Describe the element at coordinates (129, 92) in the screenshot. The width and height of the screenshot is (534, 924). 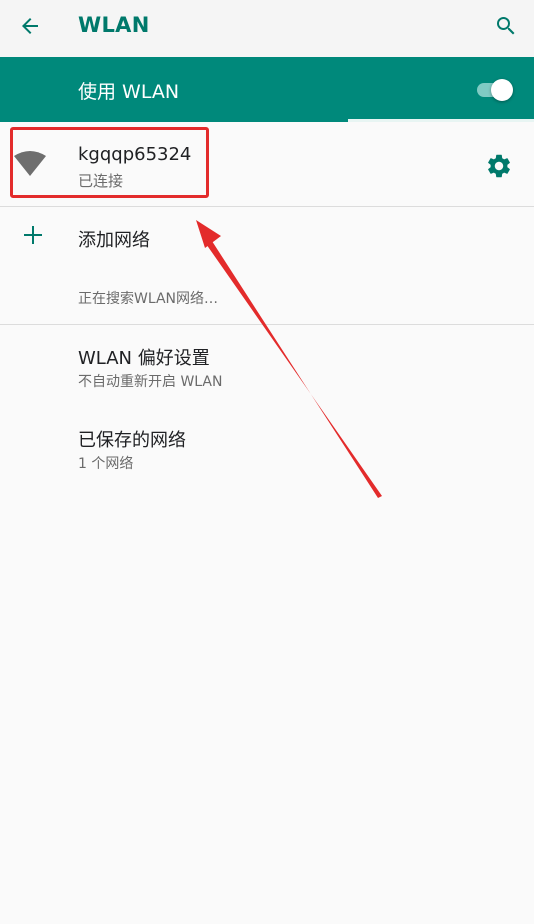
I see `master-switch-label: 使用 WLAN` at that location.